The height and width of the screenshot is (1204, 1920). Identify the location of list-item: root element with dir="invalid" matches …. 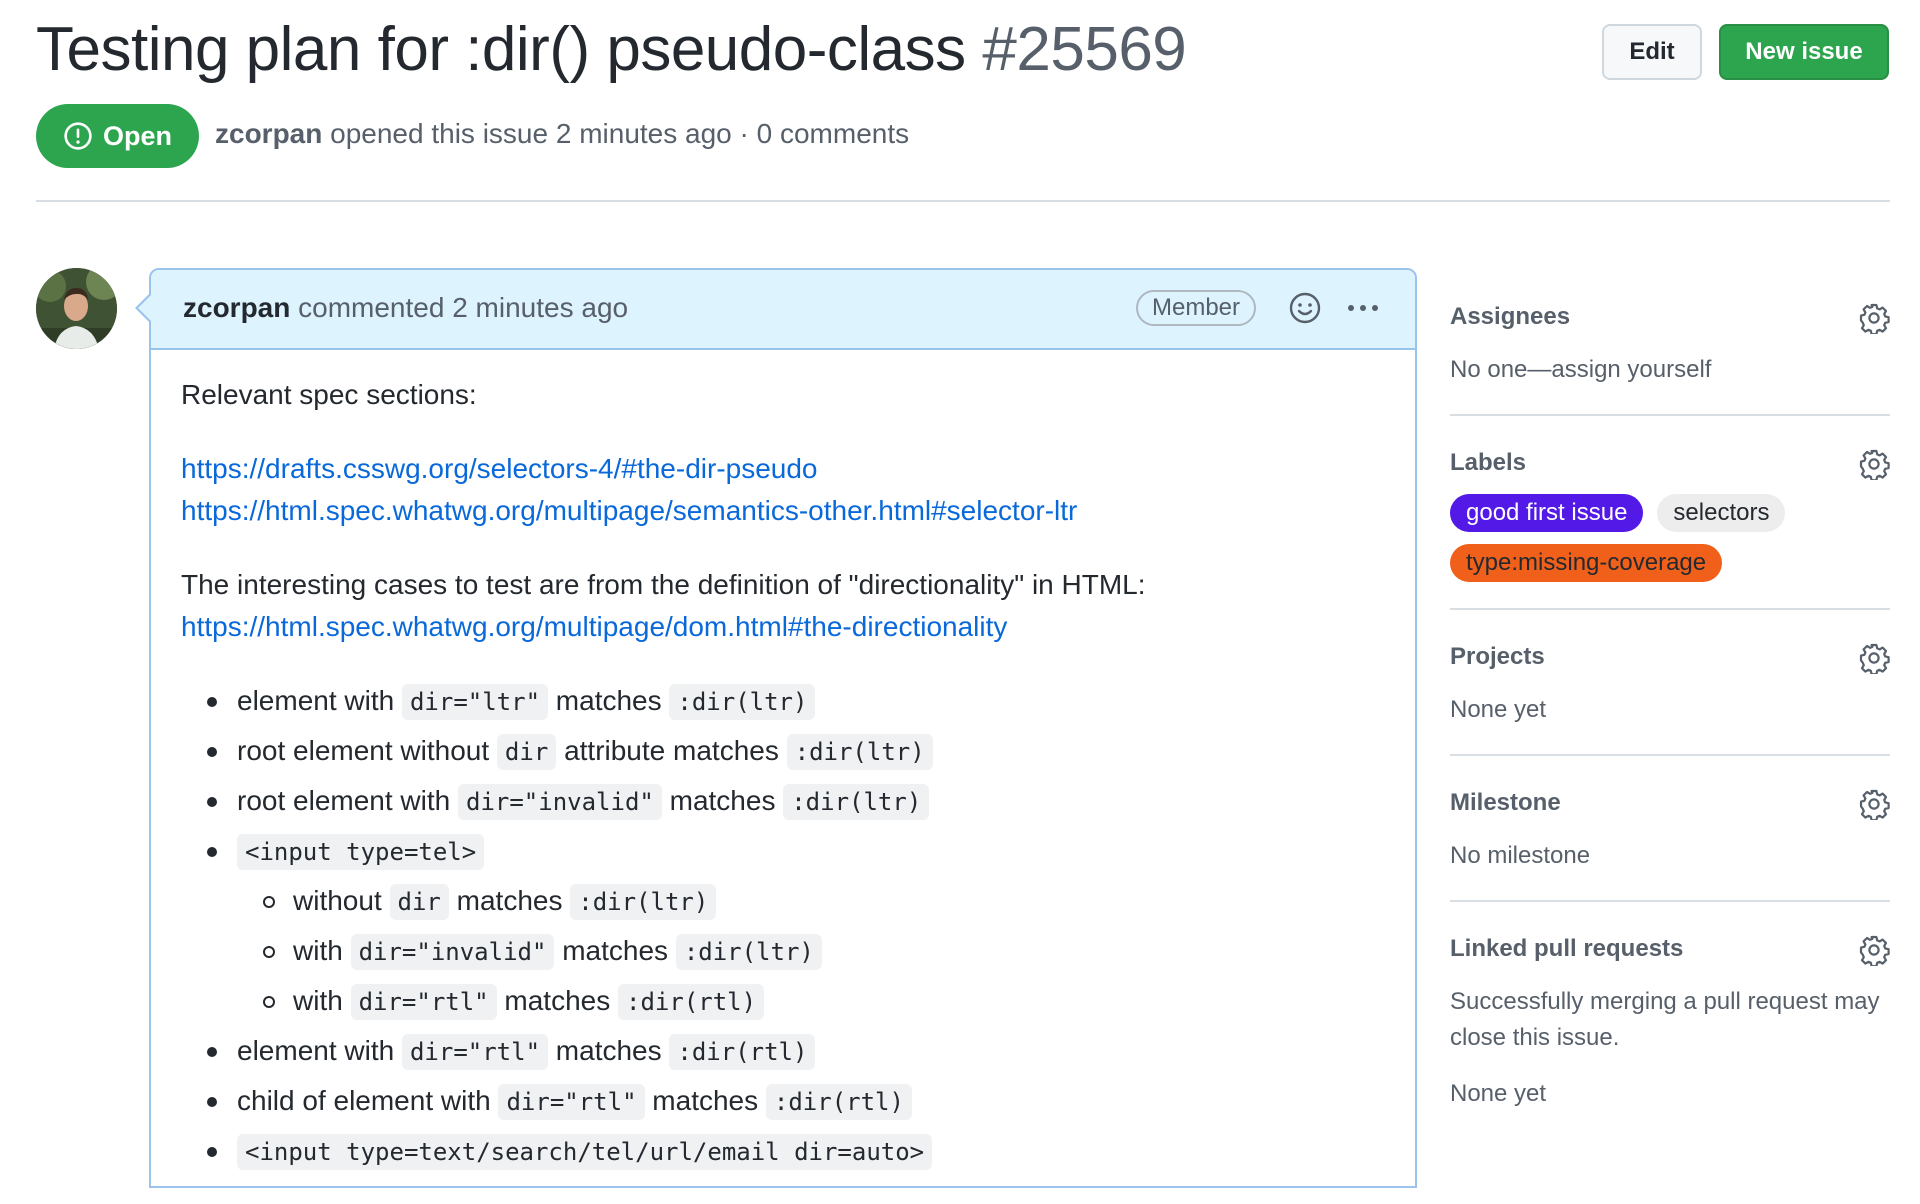
(796, 801).